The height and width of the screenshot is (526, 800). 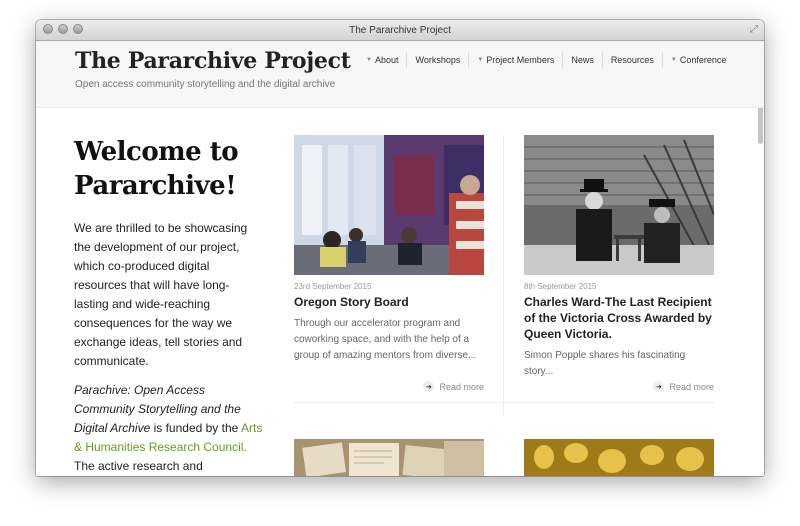 I want to click on row-divider, so click(x=504, y=402).